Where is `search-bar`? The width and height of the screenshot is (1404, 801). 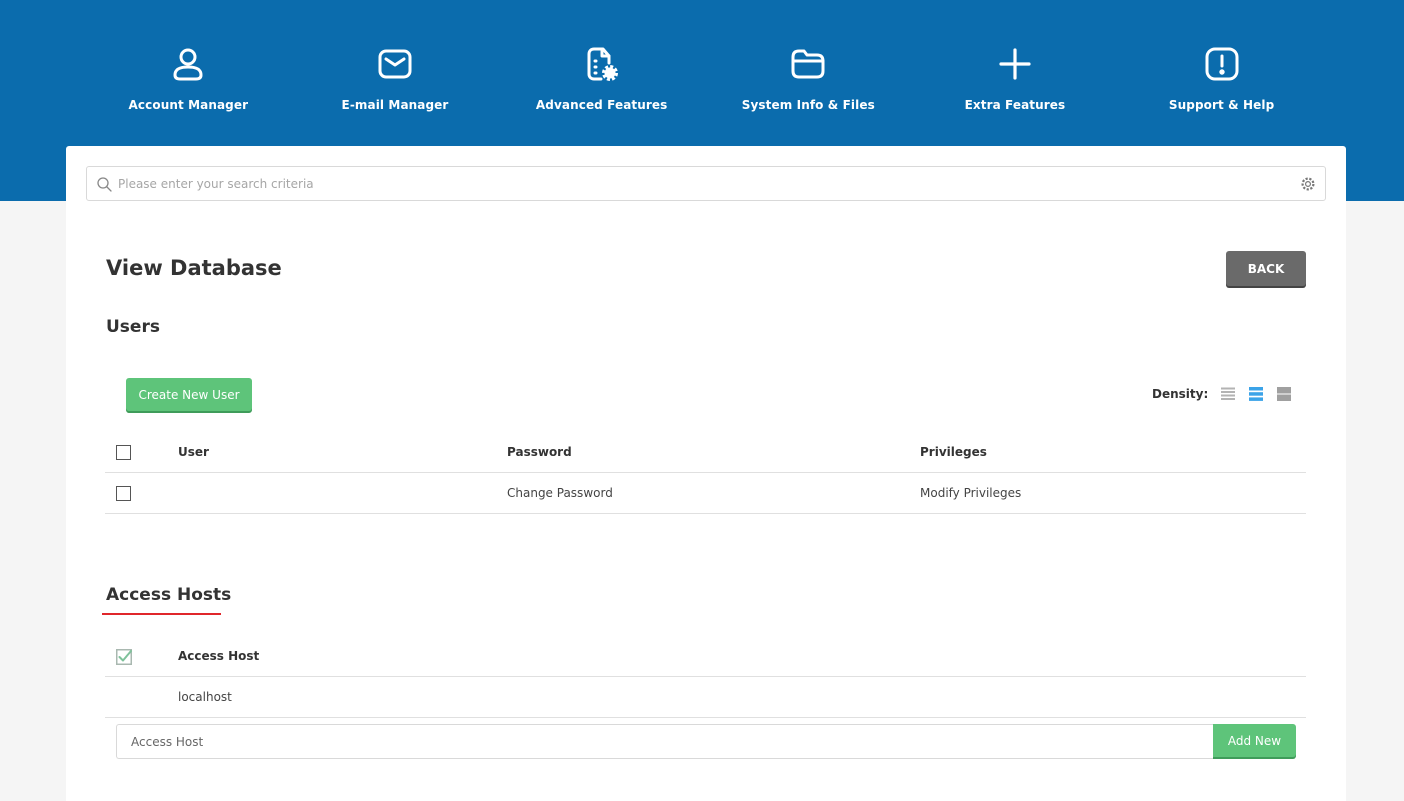 search-bar is located at coordinates (706, 183).